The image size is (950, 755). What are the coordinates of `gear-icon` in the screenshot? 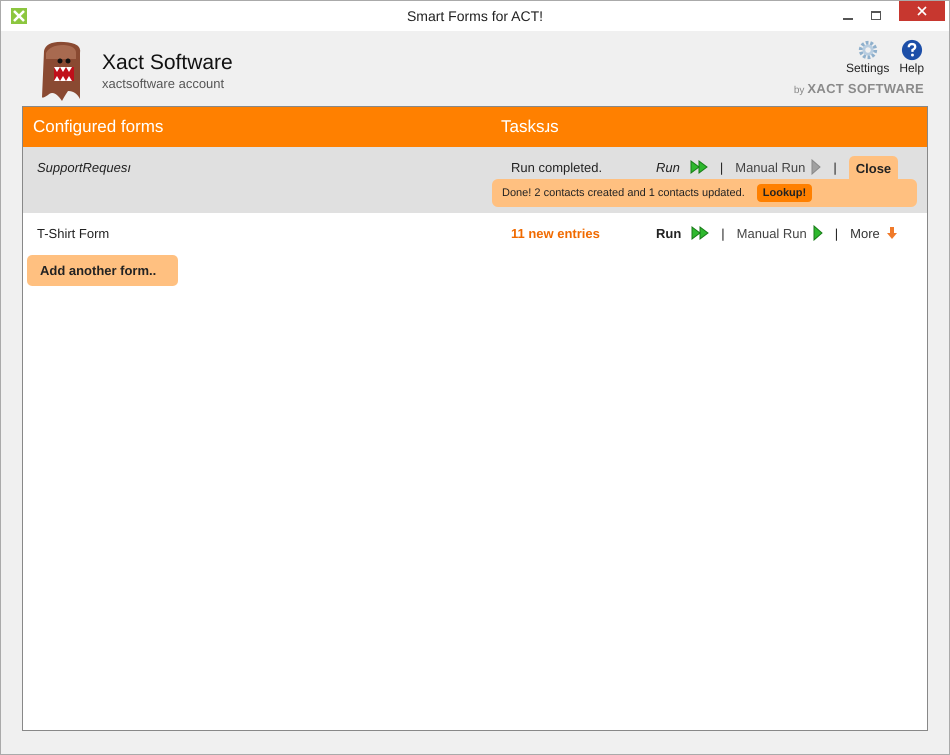 It's located at (867, 50).